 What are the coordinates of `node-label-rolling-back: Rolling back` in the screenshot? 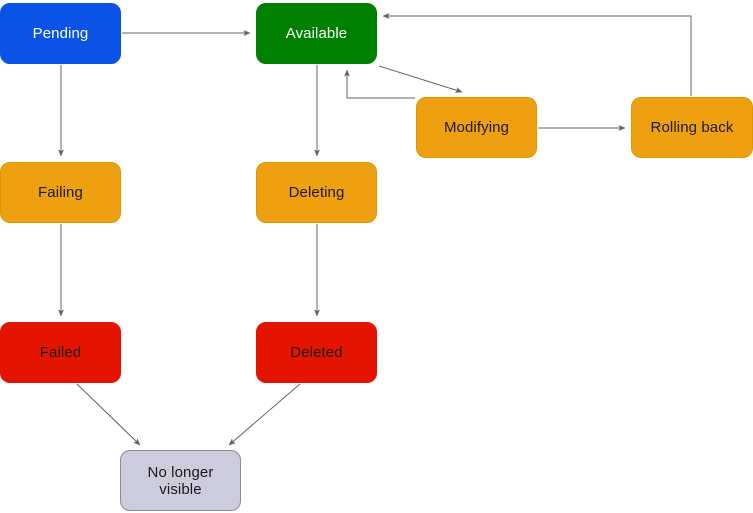 It's located at (692, 127).